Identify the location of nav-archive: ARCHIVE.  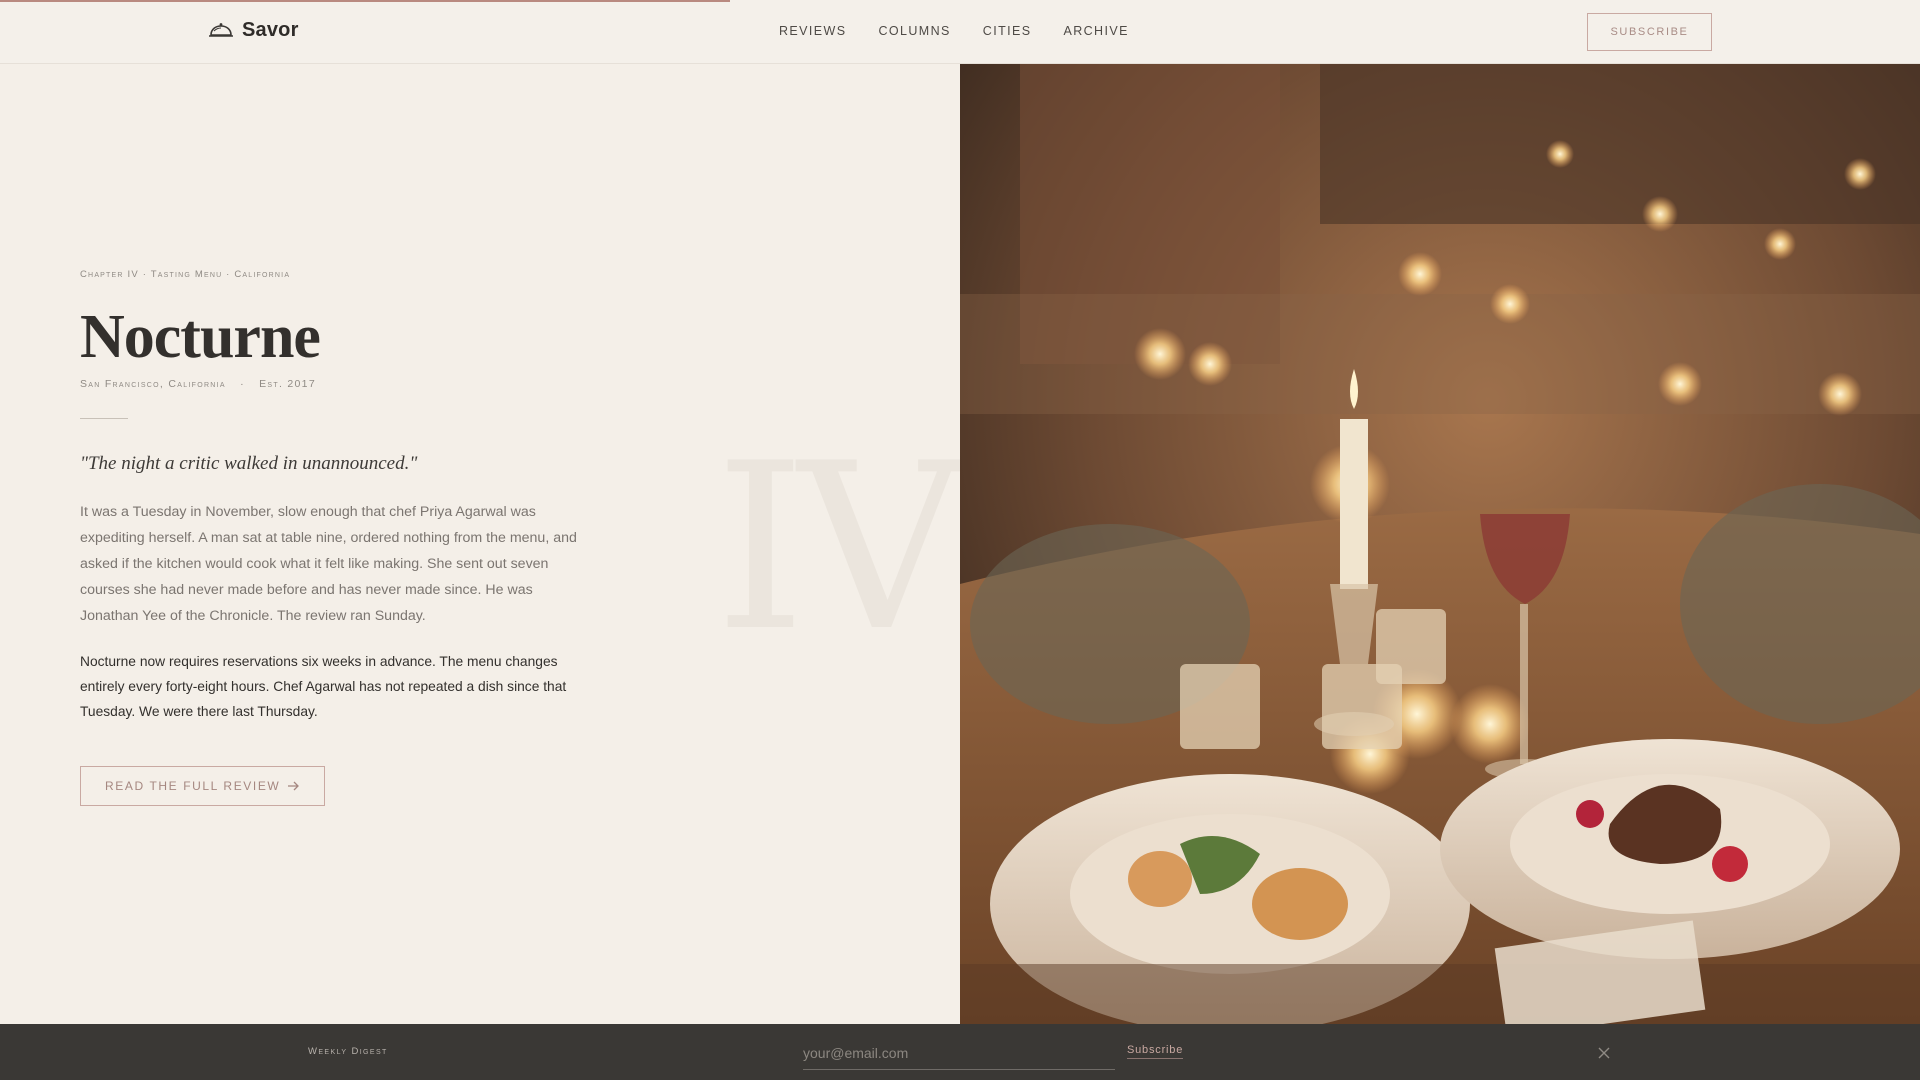
(1095, 31).